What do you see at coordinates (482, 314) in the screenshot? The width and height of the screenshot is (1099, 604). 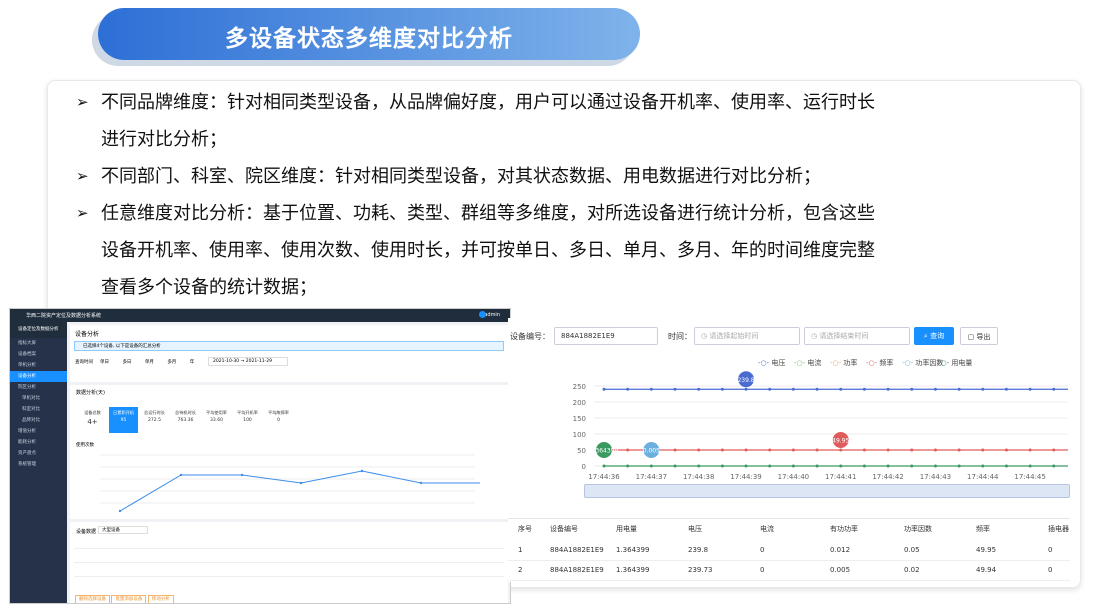 I see `avatar` at bounding box center [482, 314].